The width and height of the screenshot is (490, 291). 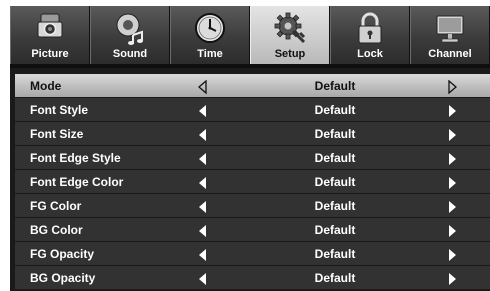 What do you see at coordinates (77, 182) in the screenshot?
I see `menu-row-label: Font Edge Color` at bounding box center [77, 182].